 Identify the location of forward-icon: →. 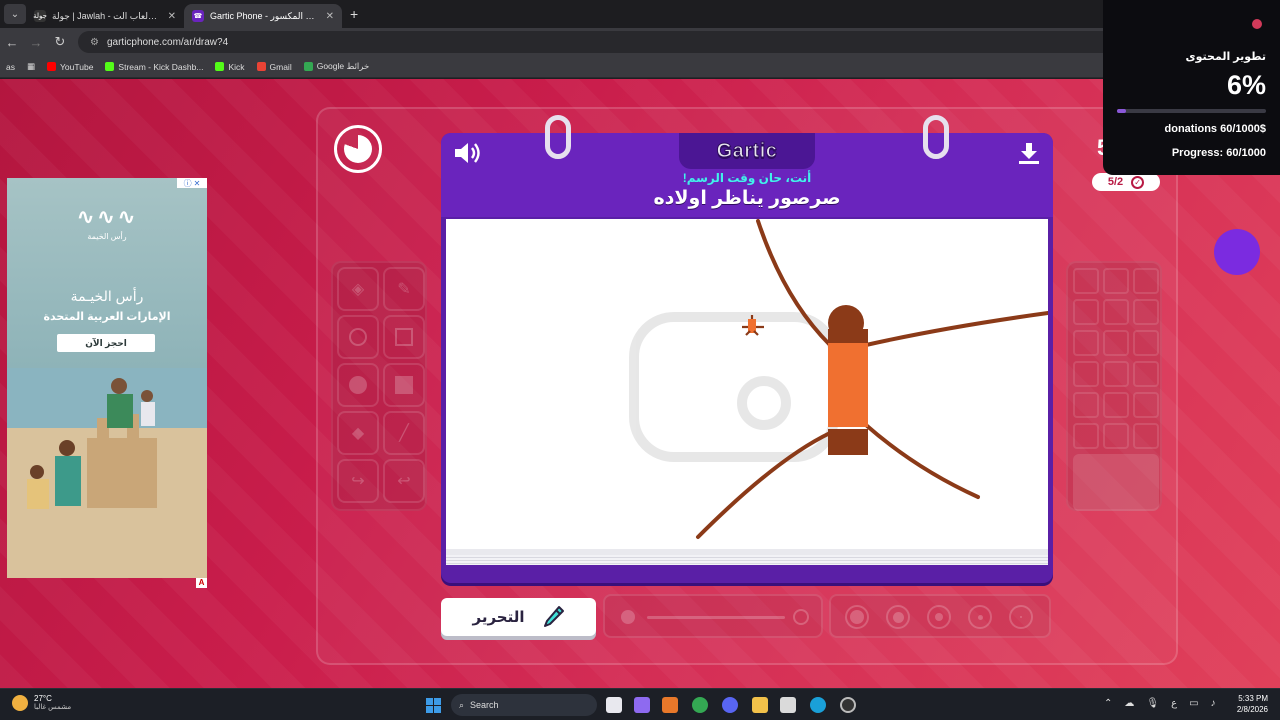
(36, 42).